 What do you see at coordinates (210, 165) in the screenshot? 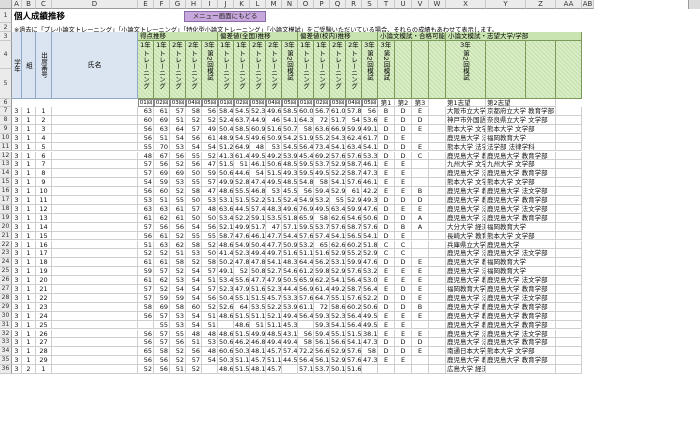
I see `table-cell: 47` at bounding box center [210, 165].